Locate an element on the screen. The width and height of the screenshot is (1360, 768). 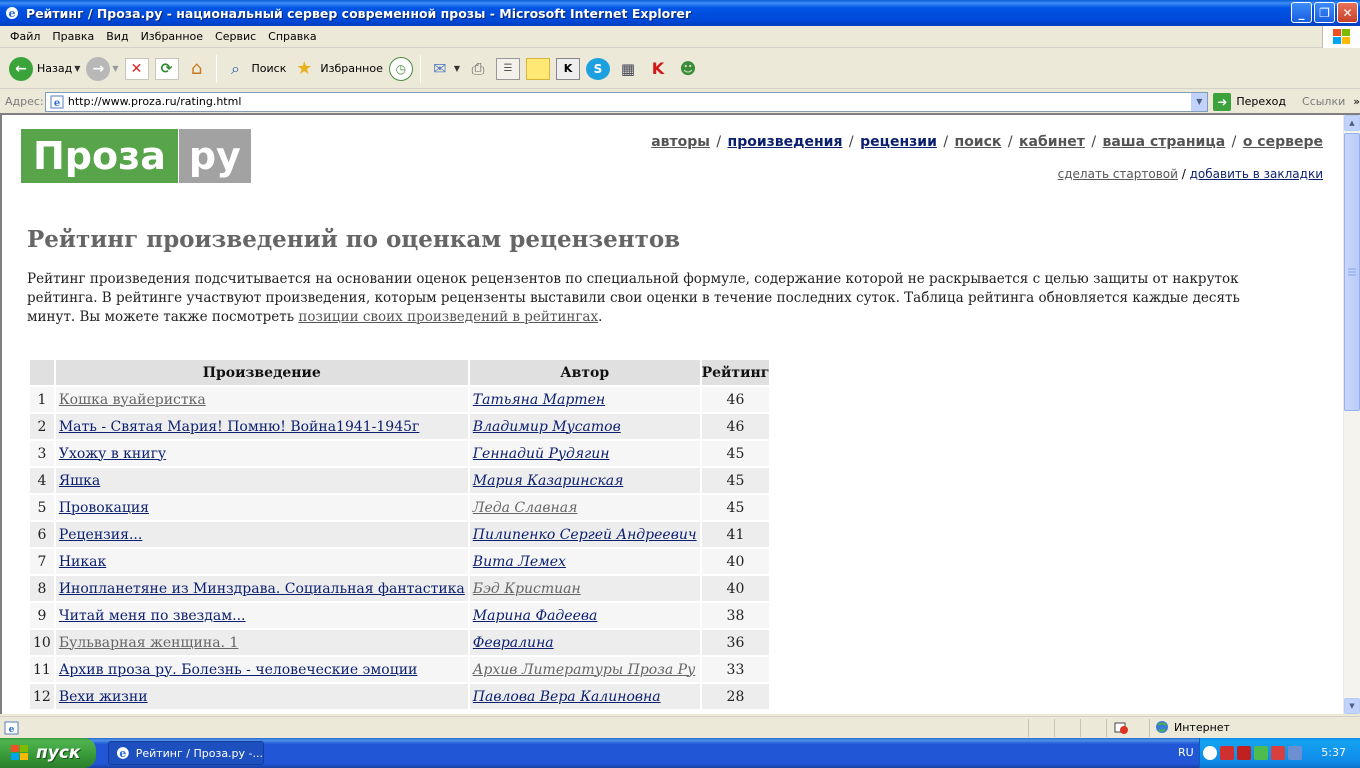
rating-value: 46 is located at coordinates (735, 426).